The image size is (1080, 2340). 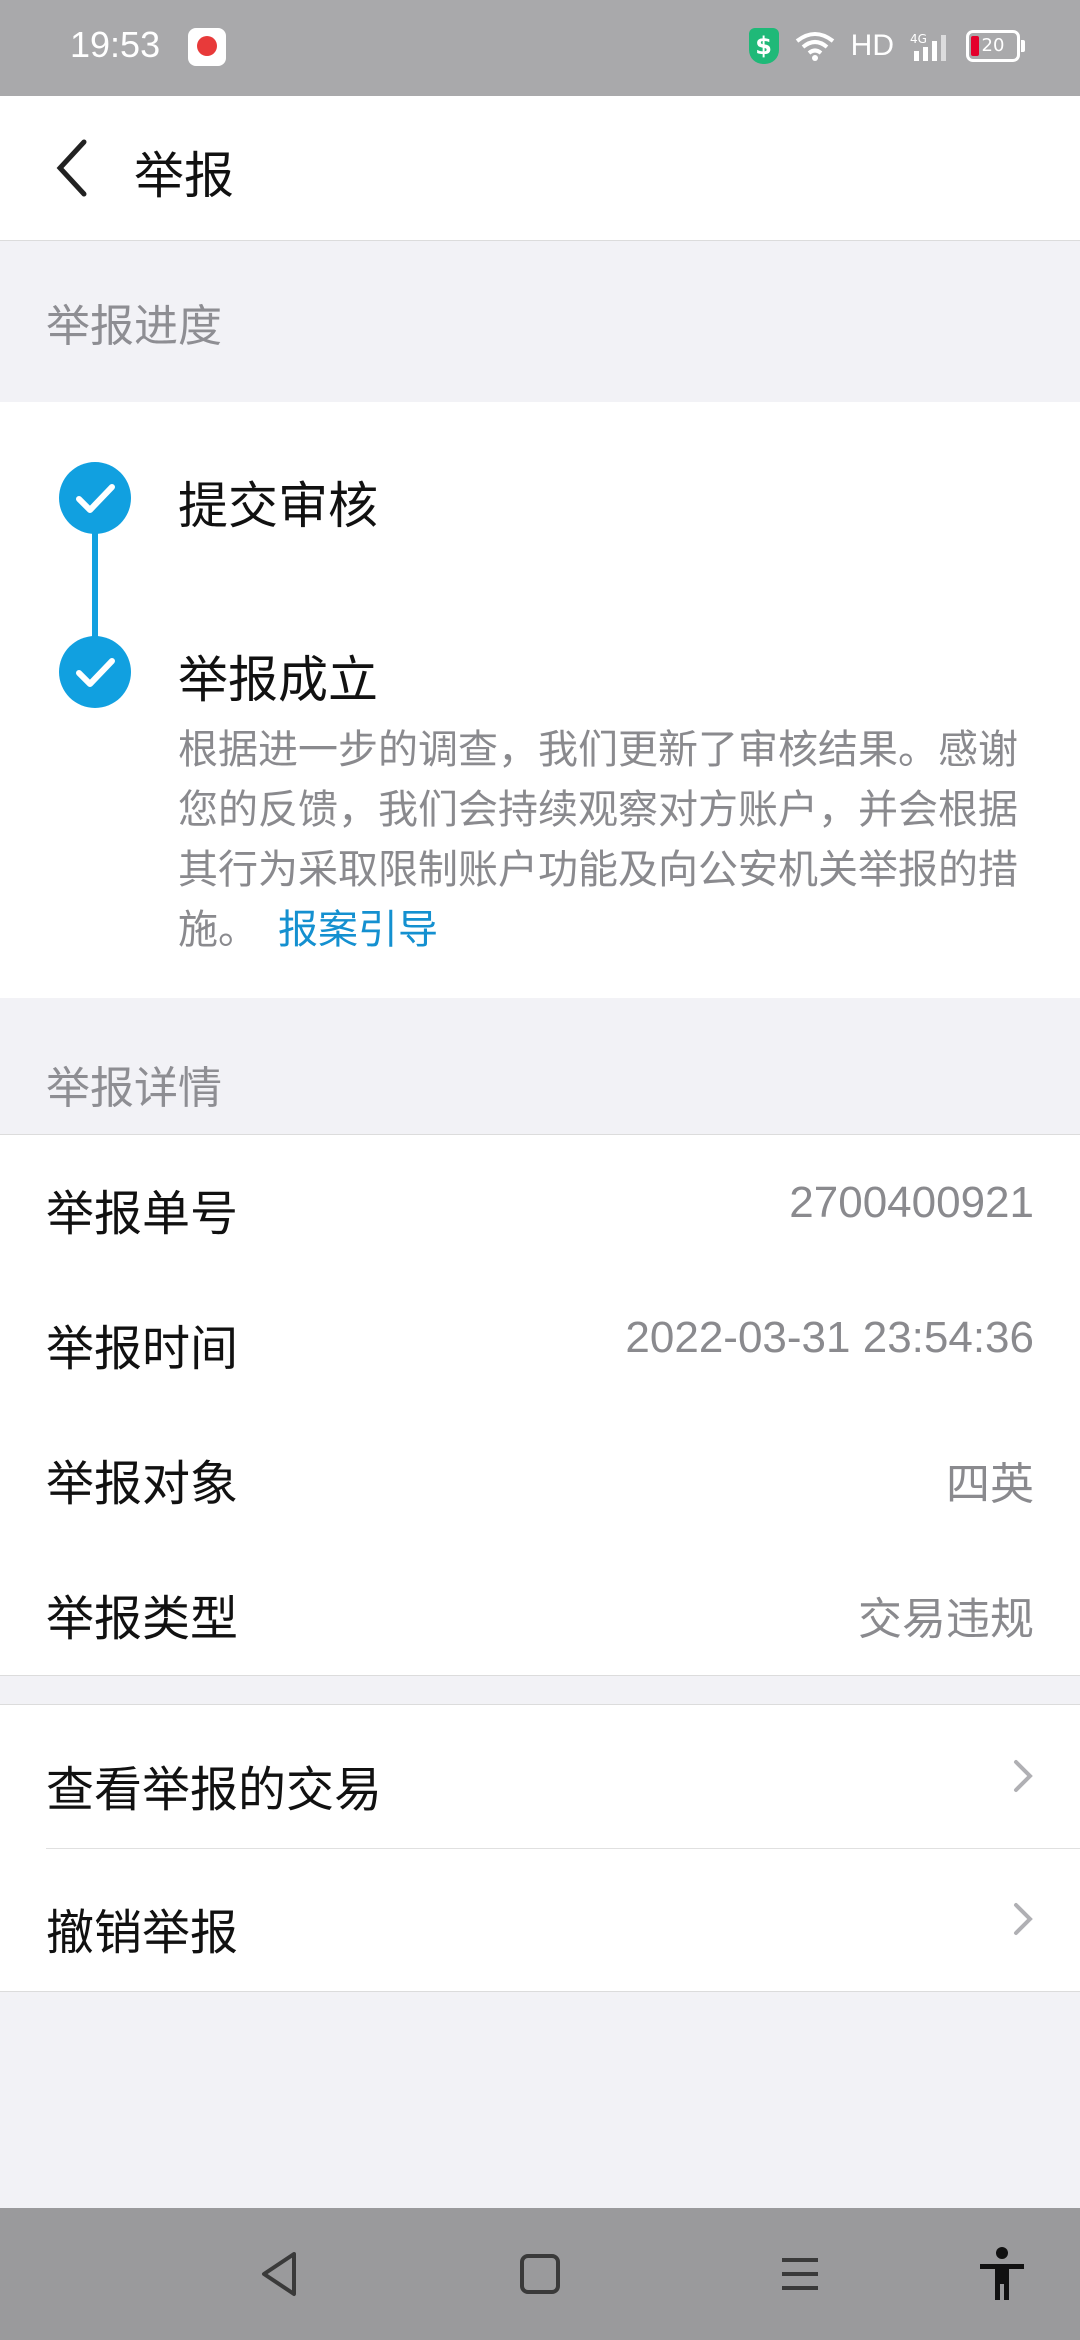 What do you see at coordinates (540, 1336) in the screenshot?
I see `detail-row-report-time: 举报时间 2022-03-31 23:54:36` at bounding box center [540, 1336].